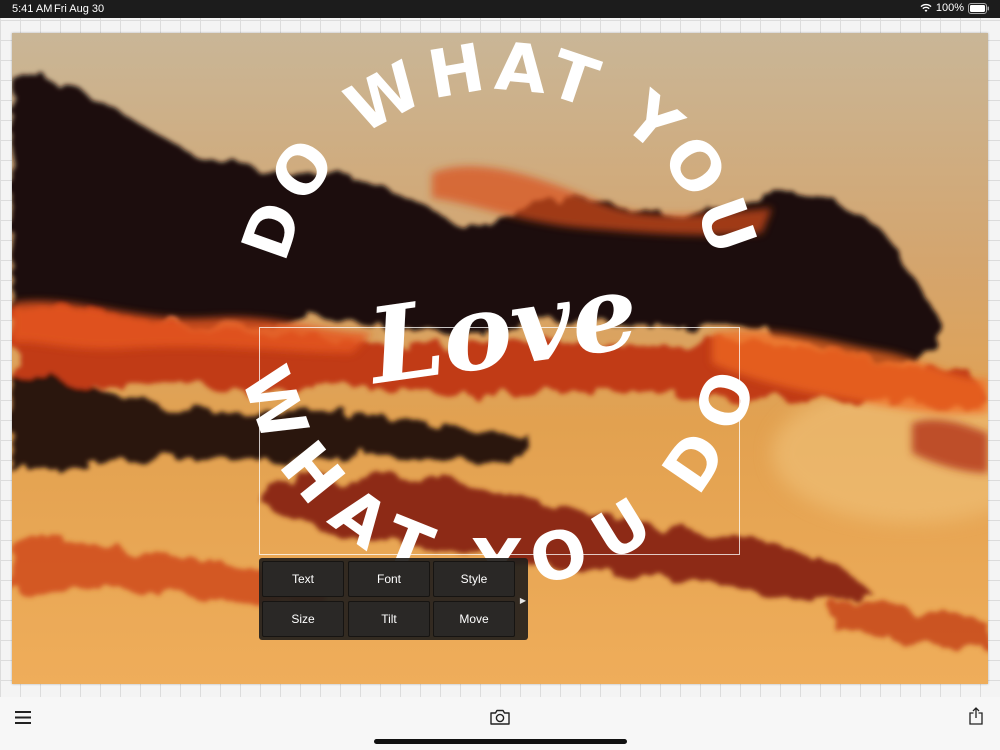 The height and width of the screenshot is (750, 1000). What do you see at coordinates (32, 9) in the screenshot?
I see `status-time: 5:41 AM` at bounding box center [32, 9].